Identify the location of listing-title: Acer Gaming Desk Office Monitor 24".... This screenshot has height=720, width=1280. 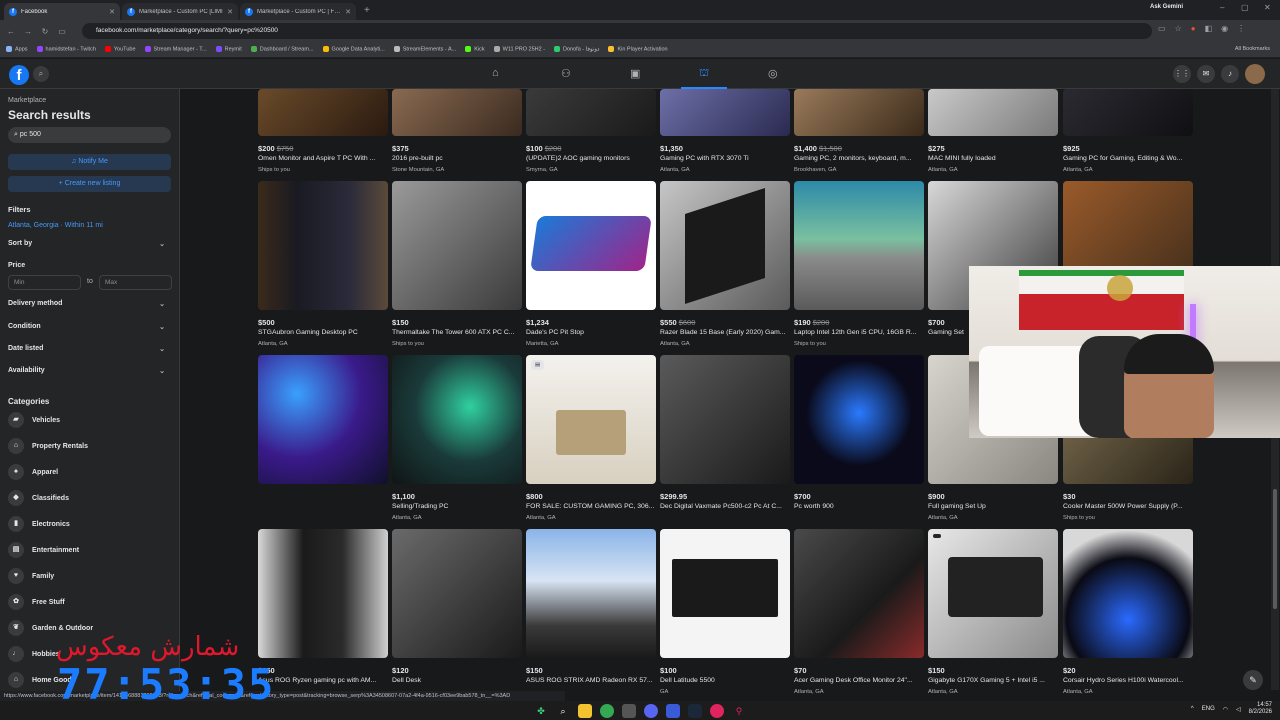
(853, 680).